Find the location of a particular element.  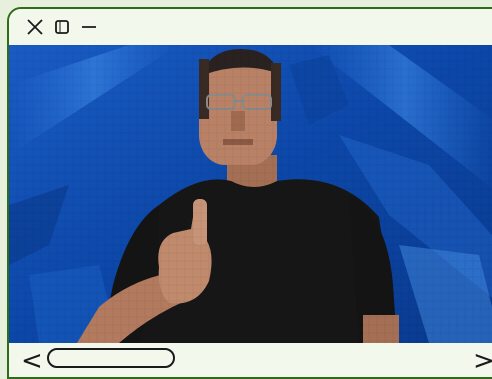

minimize-button is located at coordinates (89, 27).